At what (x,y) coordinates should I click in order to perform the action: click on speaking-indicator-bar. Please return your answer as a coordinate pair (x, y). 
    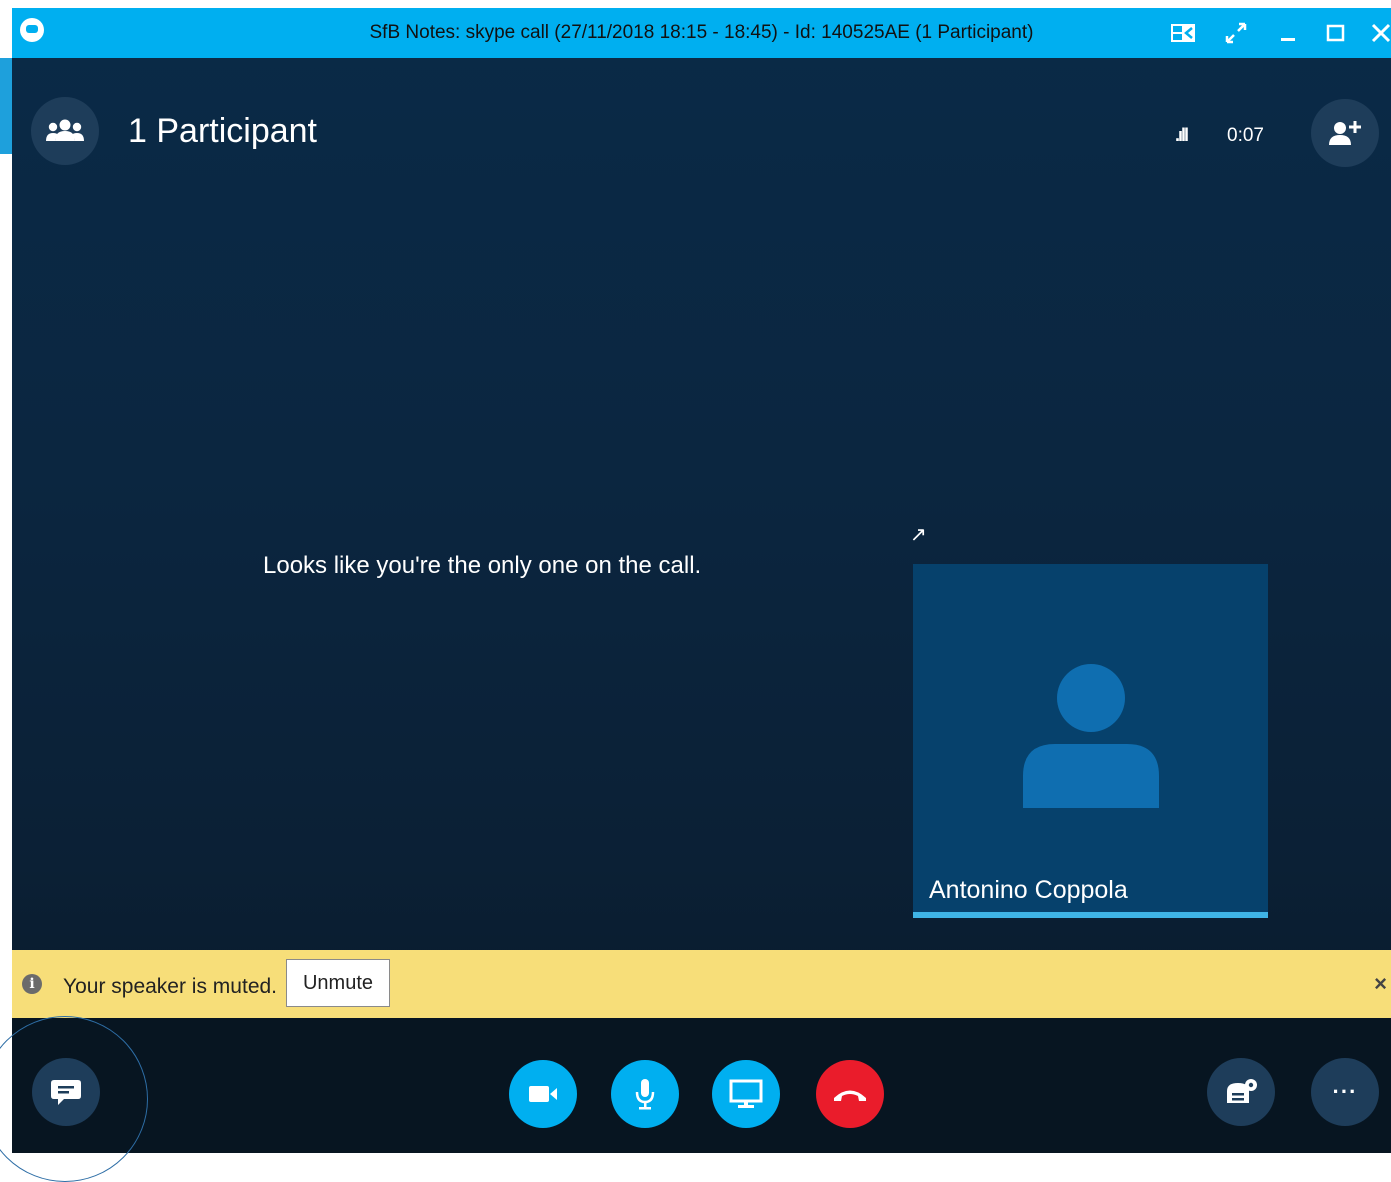
    Looking at the image, I should click on (1090, 915).